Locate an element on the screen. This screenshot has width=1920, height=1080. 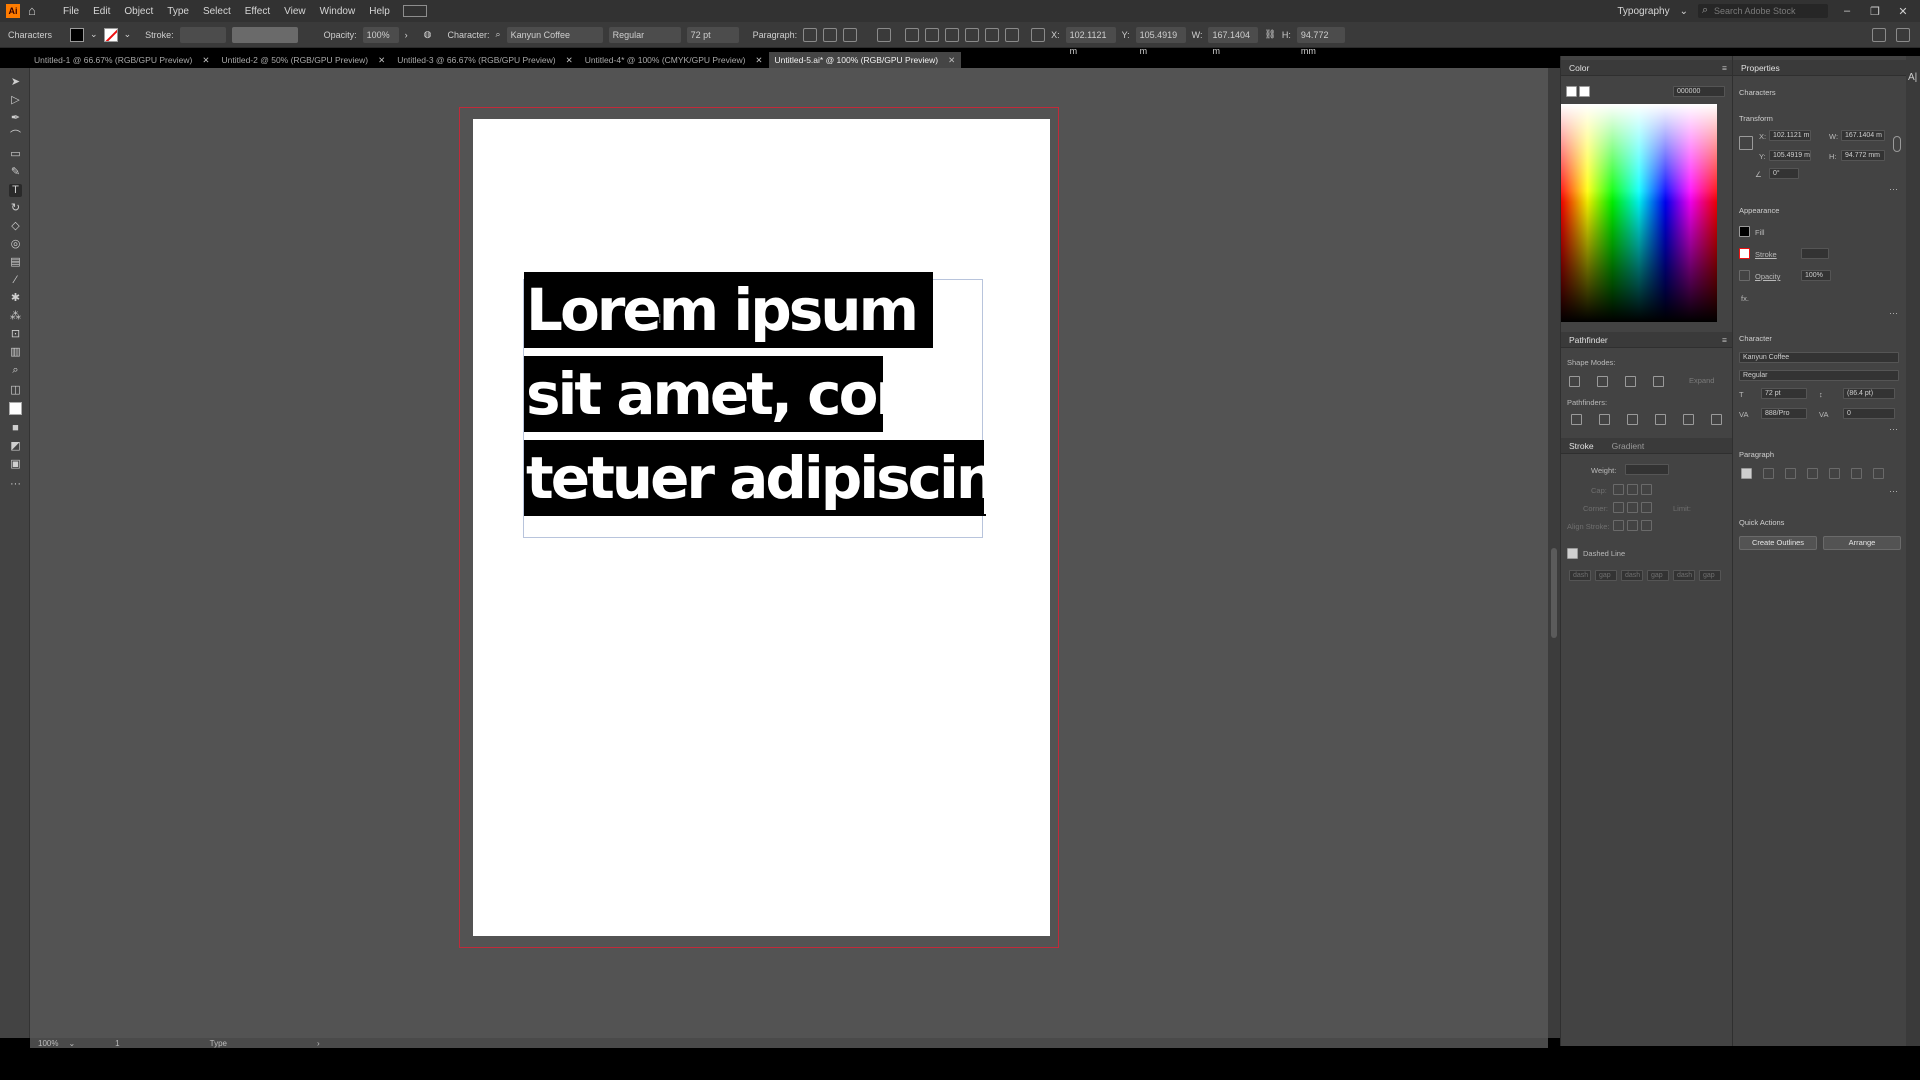
shape-builder-tool-icon: ◎ is located at coordinates (15, 244).